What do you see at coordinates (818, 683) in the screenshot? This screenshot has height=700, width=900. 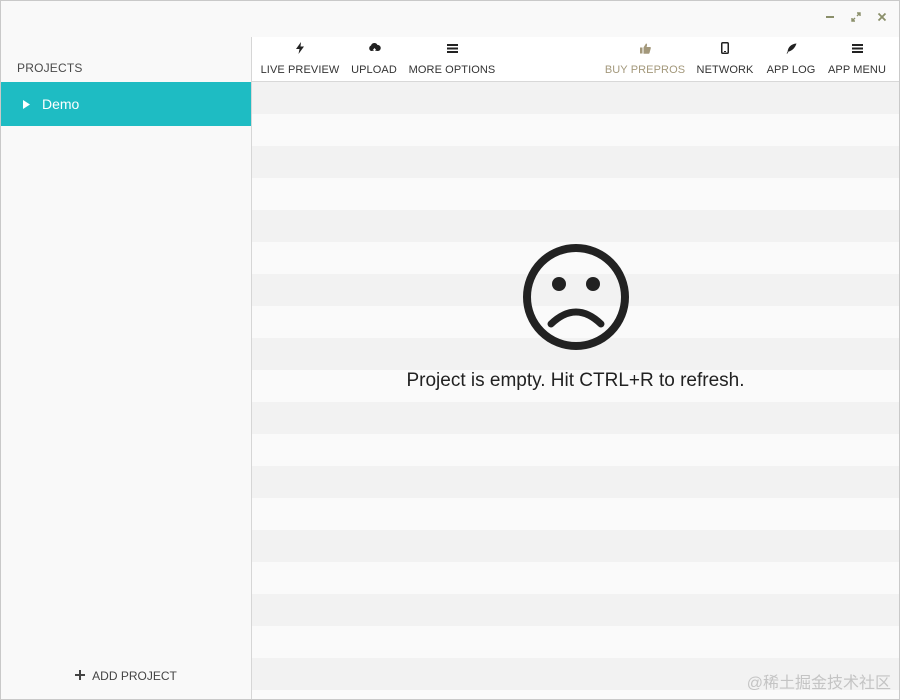 I see `watermark: @稀土掘金技术社区` at bounding box center [818, 683].